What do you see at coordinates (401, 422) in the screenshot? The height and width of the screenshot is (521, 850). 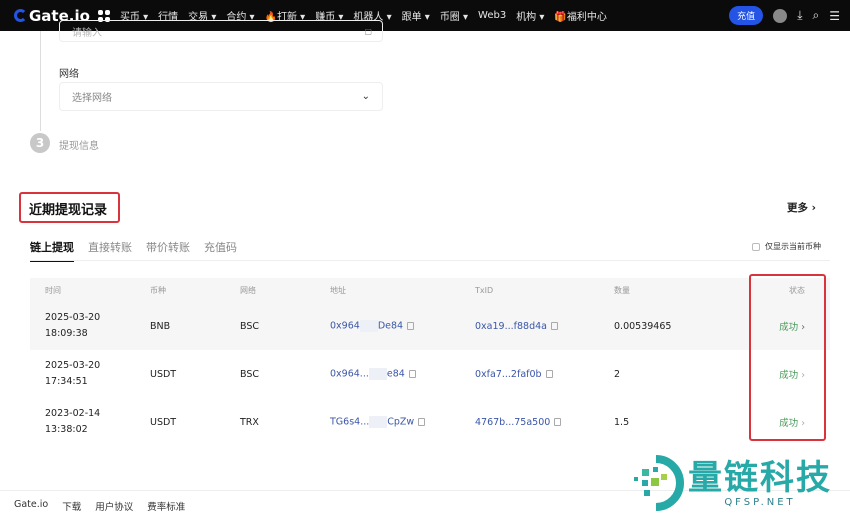 I see `address-end: CpZw` at bounding box center [401, 422].